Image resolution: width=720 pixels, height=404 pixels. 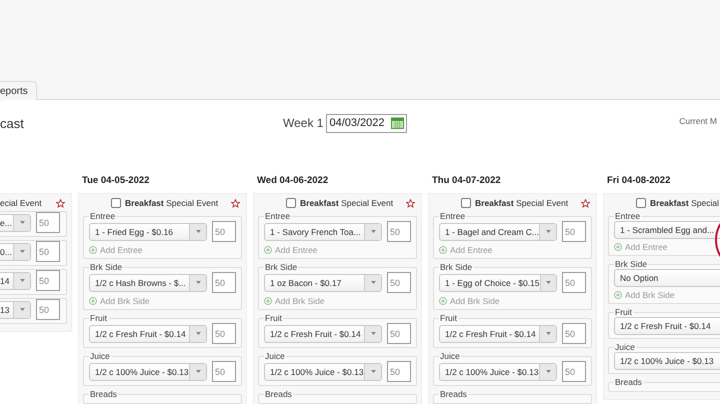 What do you see at coordinates (148, 231) in the screenshot?
I see `item-select: 1 - Fried Egg - $0.16` at bounding box center [148, 231].